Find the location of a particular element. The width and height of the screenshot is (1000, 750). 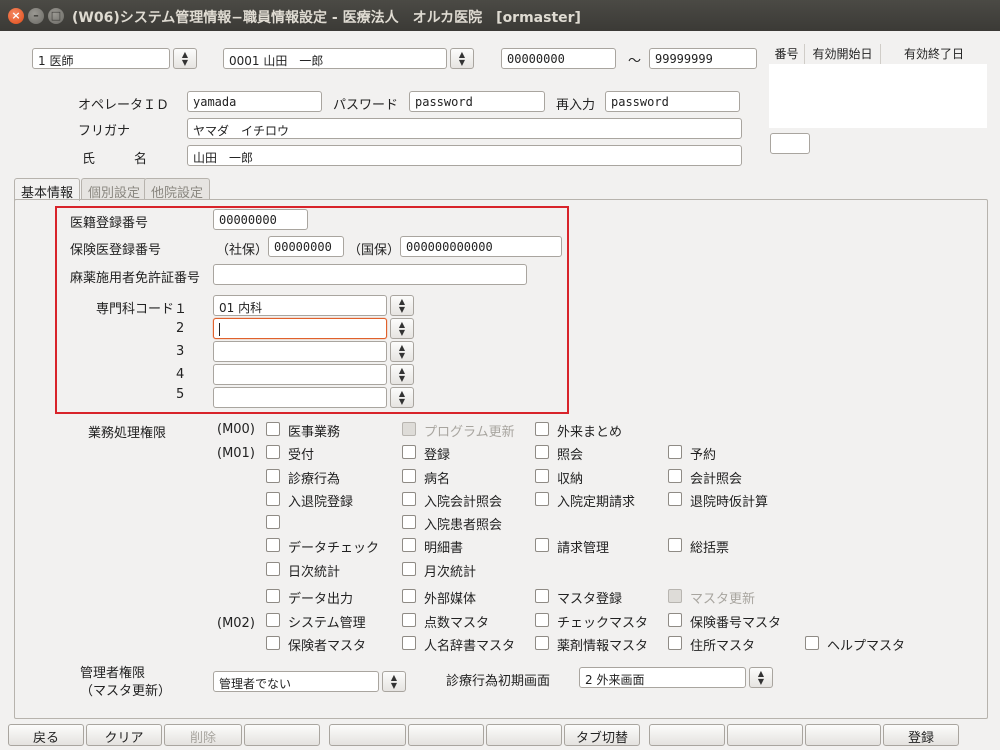

staff-spin-icon: ▲ ▼ is located at coordinates (462, 58).